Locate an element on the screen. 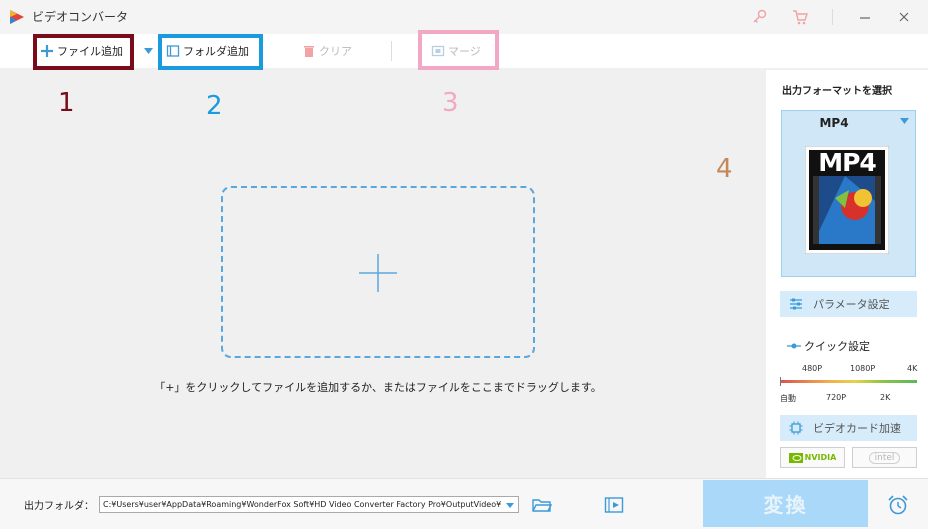  trash-icon is located at coordinates (309, 51).